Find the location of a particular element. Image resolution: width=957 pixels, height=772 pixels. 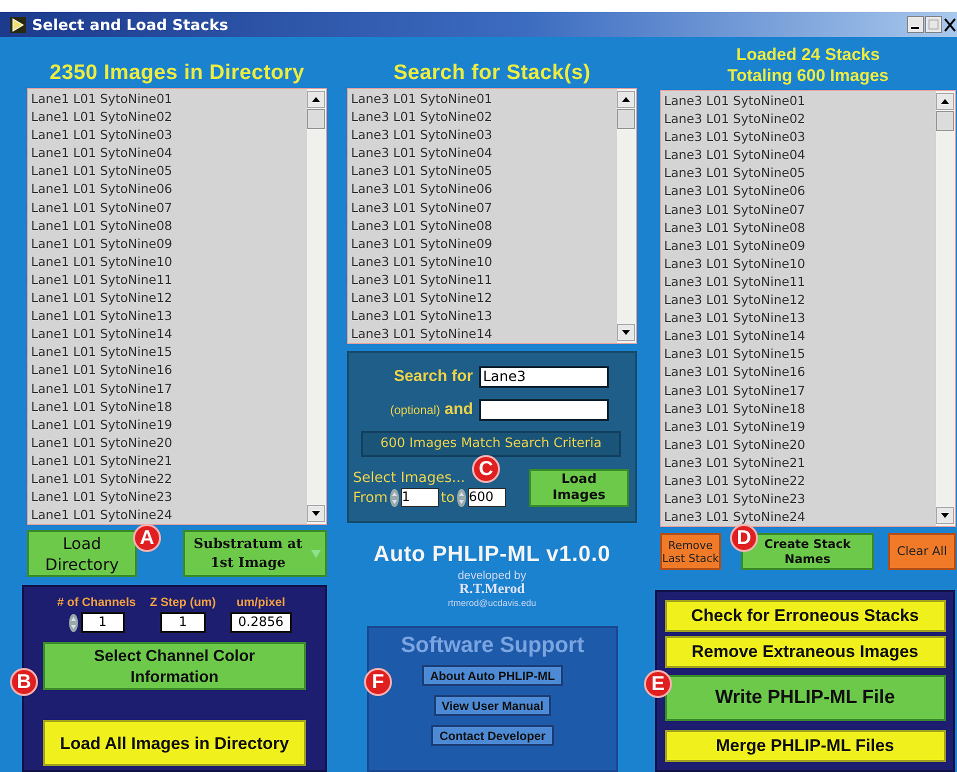

support-button: Contact Developer is located at coordinates (492, 735).